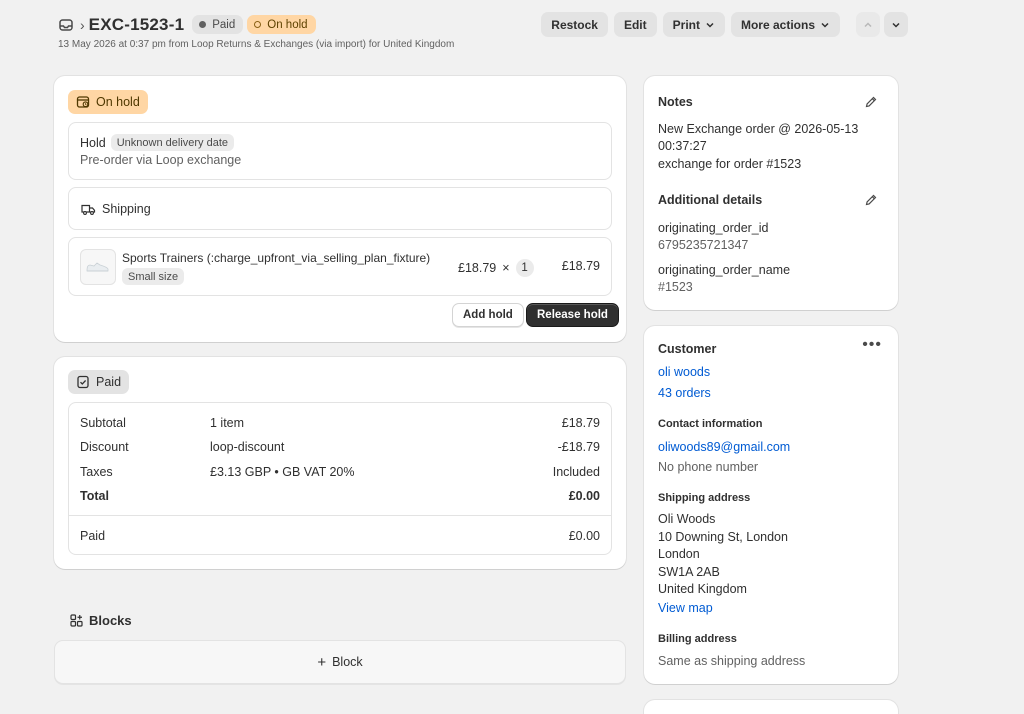 This screenshot has width=1024, height=714. I want to click on chevron-right-icon: ›, so click(82, 24).